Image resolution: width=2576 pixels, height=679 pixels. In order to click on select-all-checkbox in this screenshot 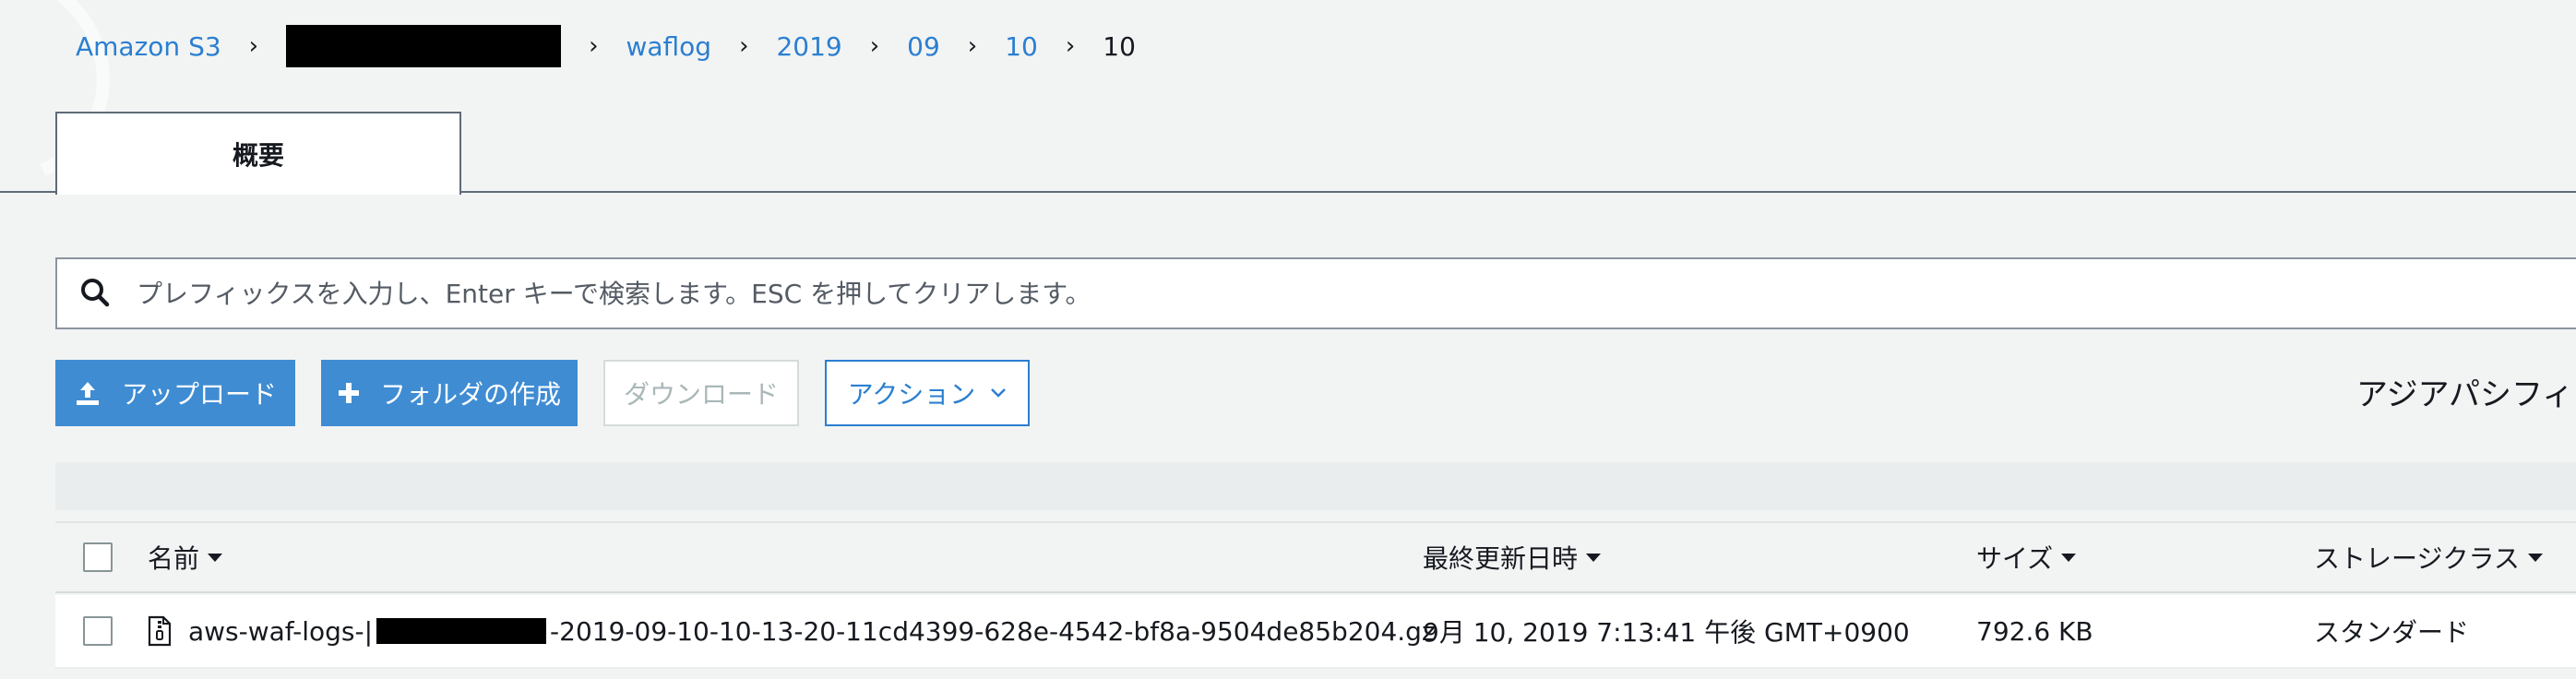, I will do `click(98, 557)`.